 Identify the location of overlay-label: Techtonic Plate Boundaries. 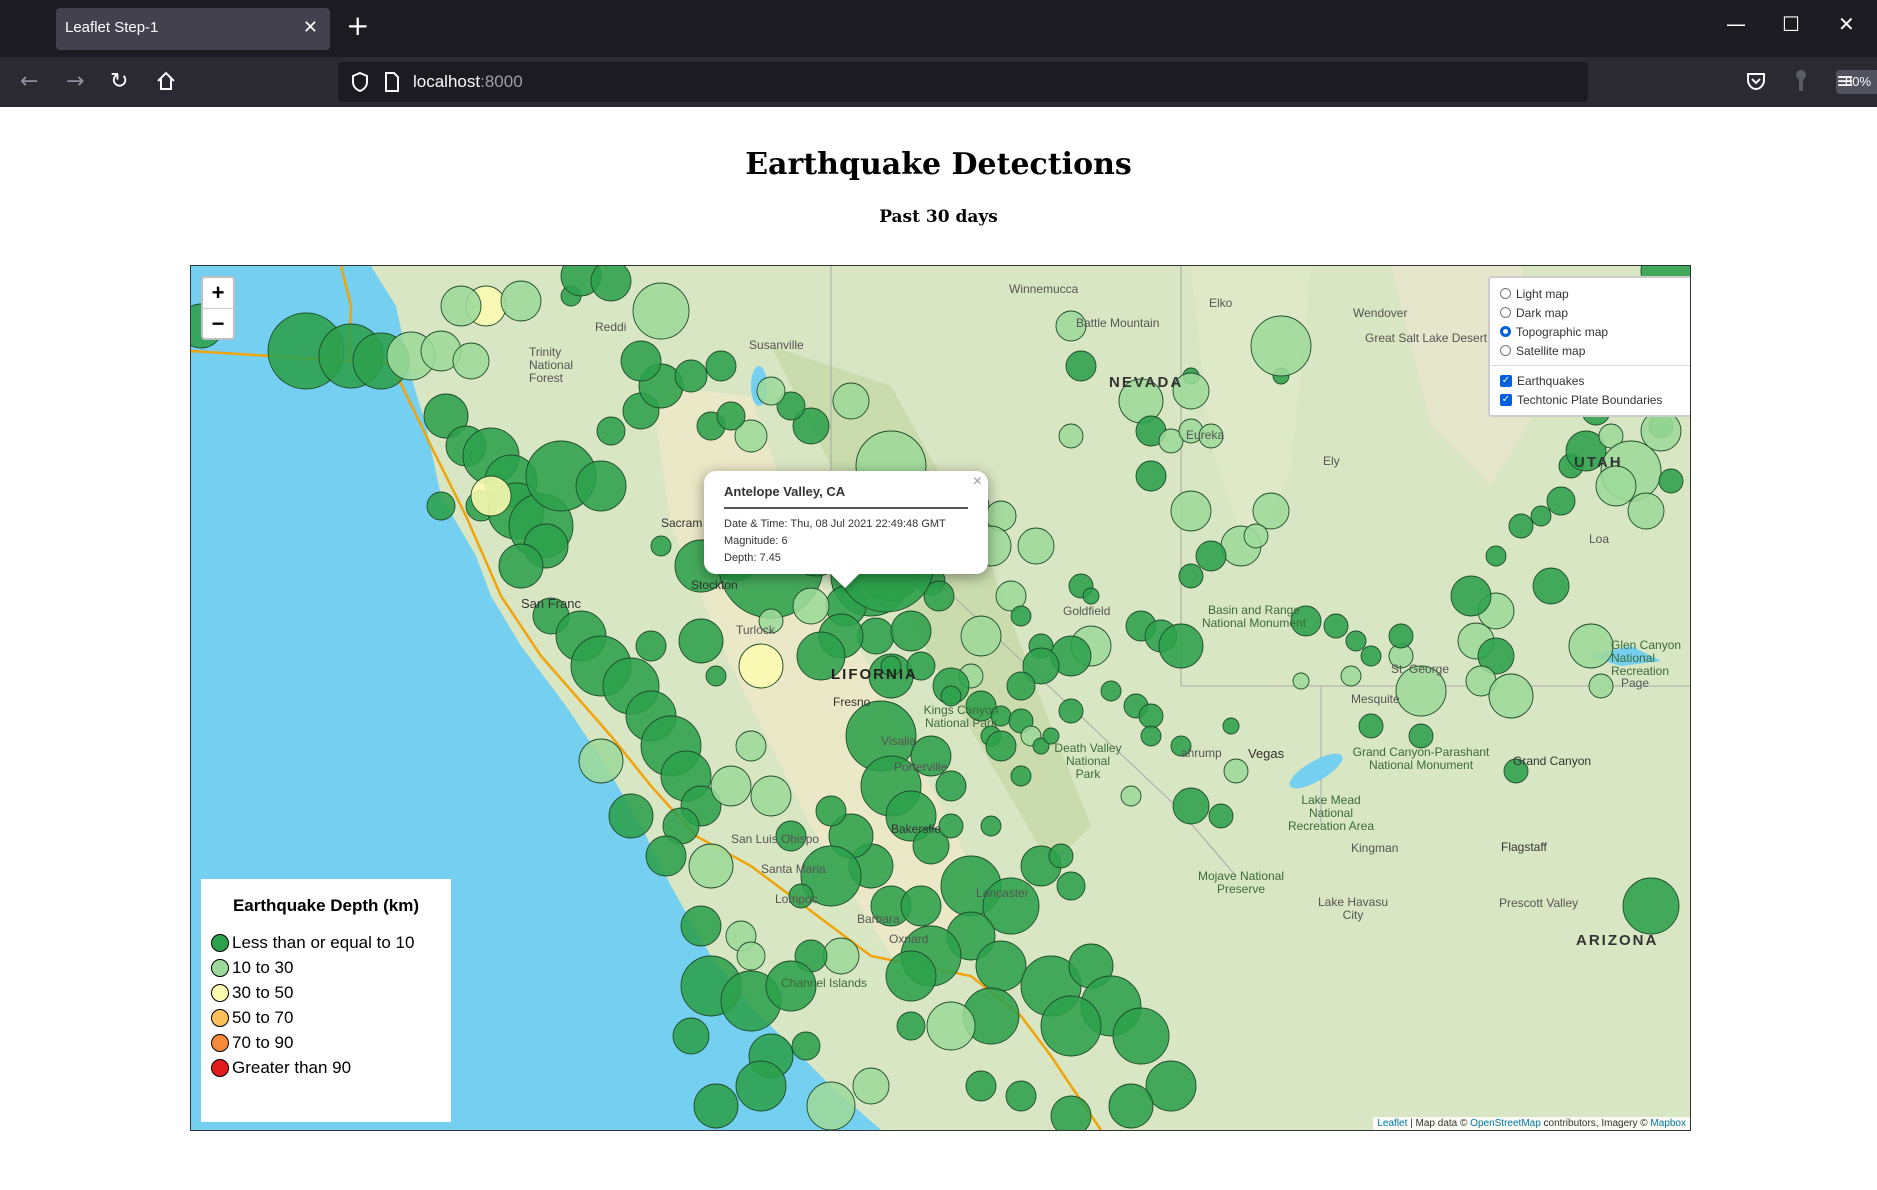
(1590, 399).